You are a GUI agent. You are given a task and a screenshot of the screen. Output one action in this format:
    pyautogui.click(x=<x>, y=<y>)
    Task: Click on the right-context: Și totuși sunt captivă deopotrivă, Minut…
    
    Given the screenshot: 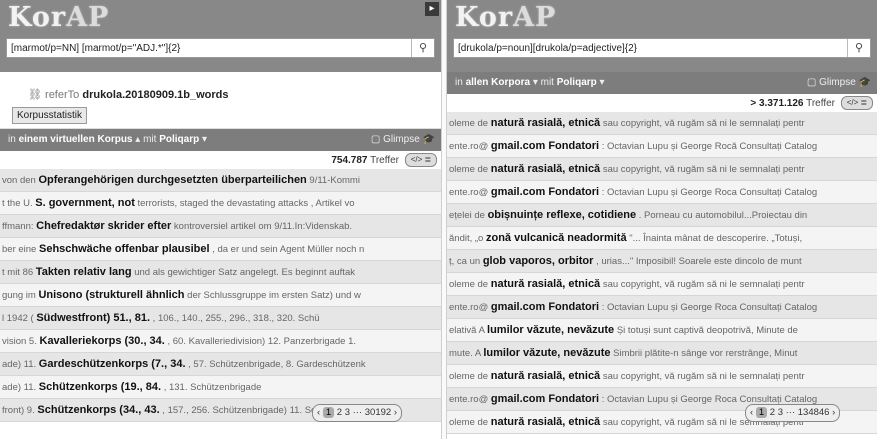 What is the action you would take?
    pyautogui.click(x=707, y=330)
    